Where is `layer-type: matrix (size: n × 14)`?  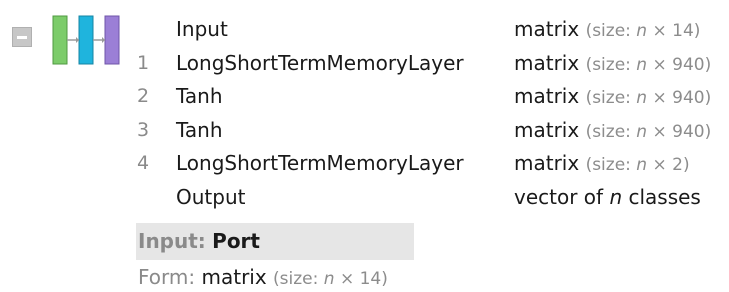 layer-type: matrix (size: n × 14) is located at coordinates (607, 30).